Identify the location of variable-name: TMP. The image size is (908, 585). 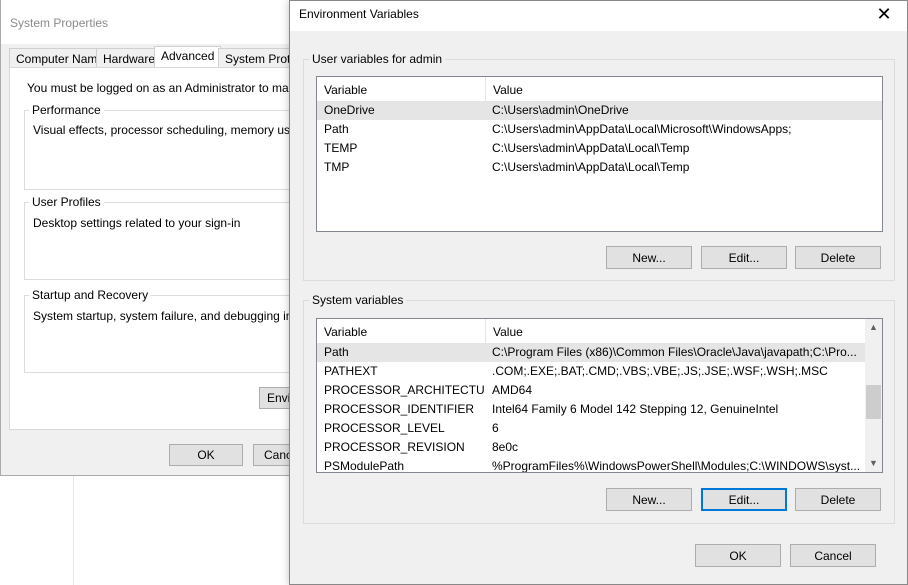
(337, 167).